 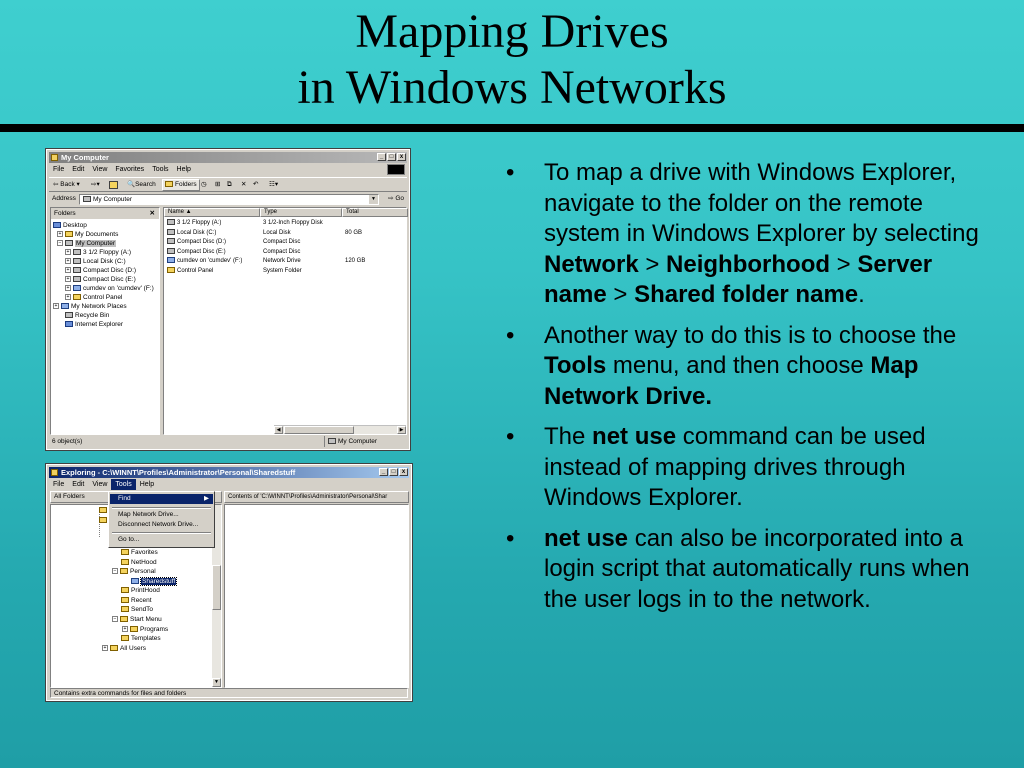 What do you see at coordinates (139, 552) in the screenshot?
I see `tree-item: Favorites` at bounding box center [139, 552].